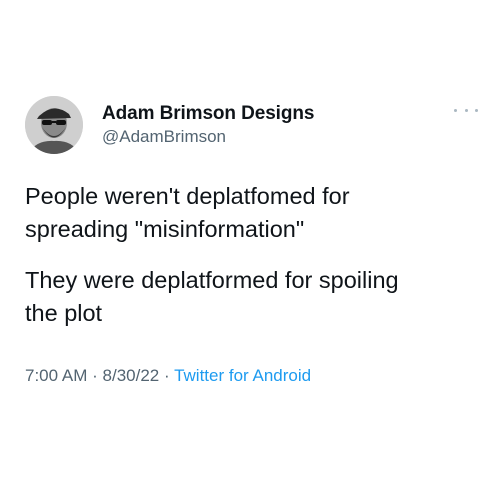 This screenshot has width=500, height=499. Describe the element at coordinates (242, 375) in the screenshot. I see `tweet-source-link: Twitter for Android` at that location.